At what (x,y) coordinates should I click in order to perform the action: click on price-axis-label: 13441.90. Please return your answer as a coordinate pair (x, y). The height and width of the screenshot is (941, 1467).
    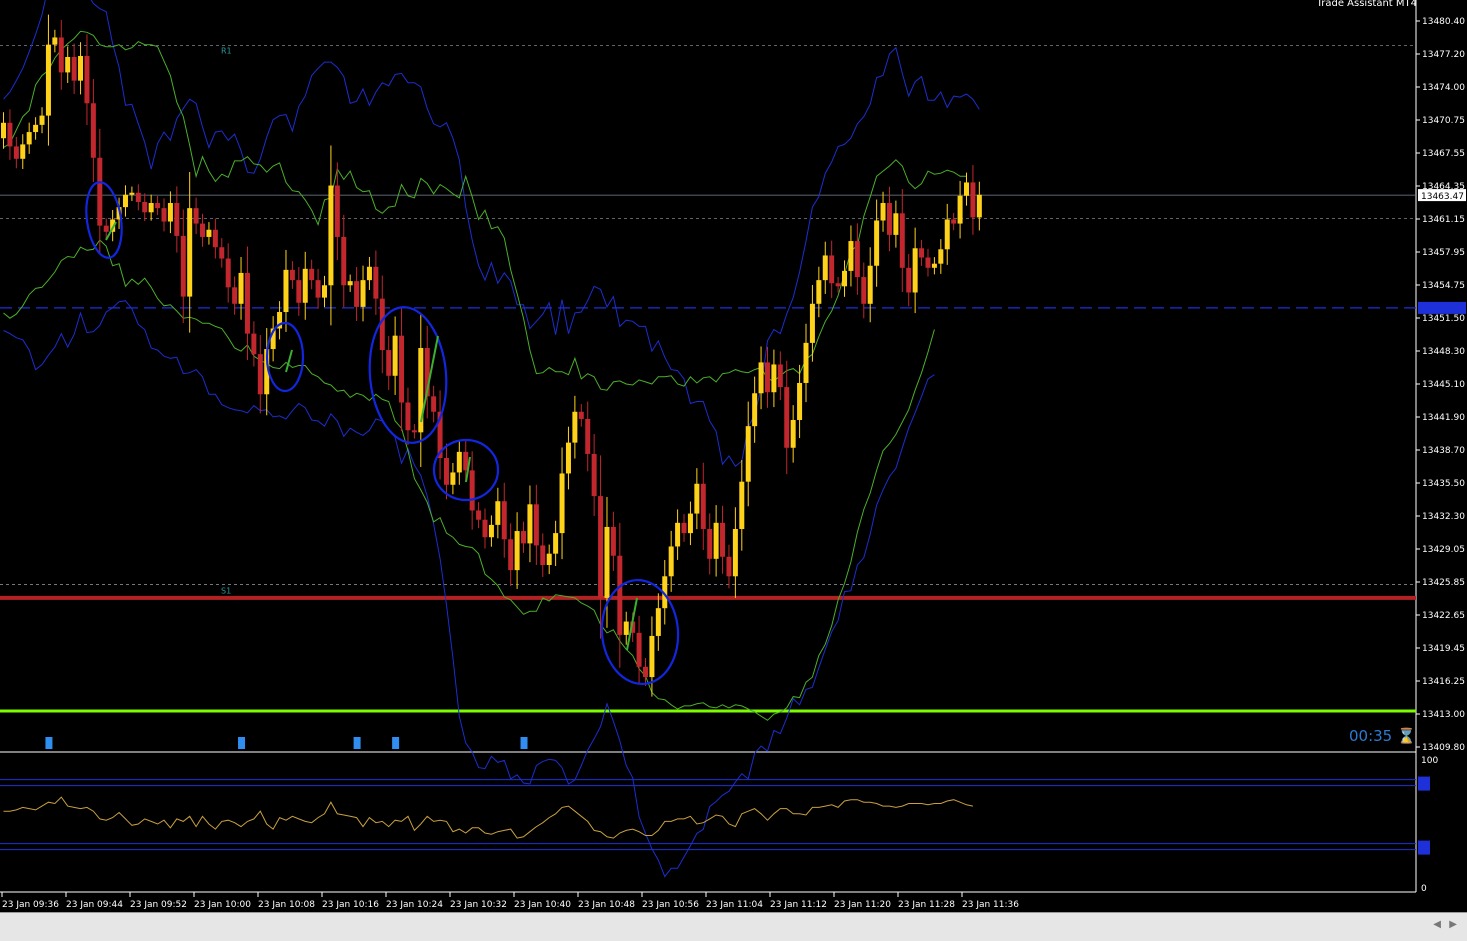
    Looking at the image, I should click on (1443, 418).